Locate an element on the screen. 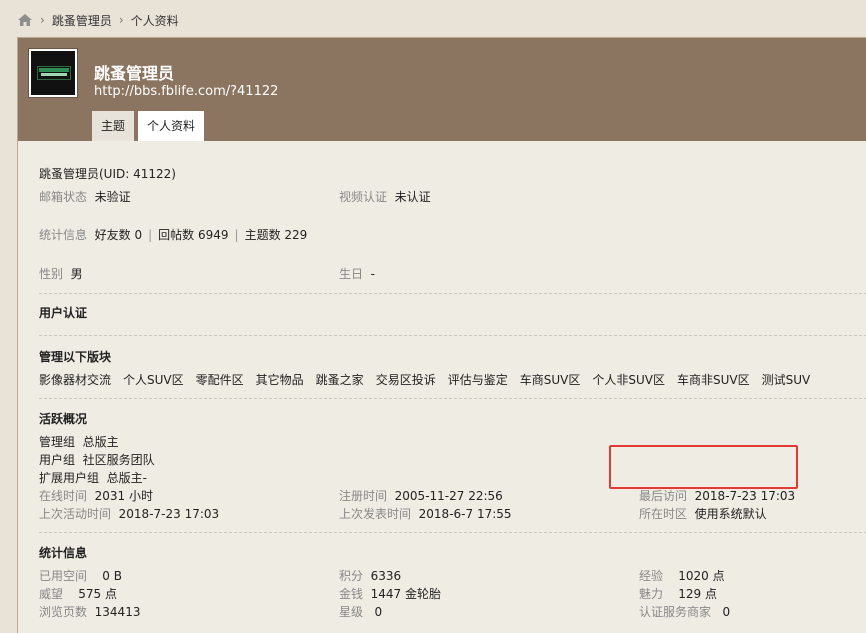  video-status: 视频认证 未认证 is located at coordinates (385, 196).